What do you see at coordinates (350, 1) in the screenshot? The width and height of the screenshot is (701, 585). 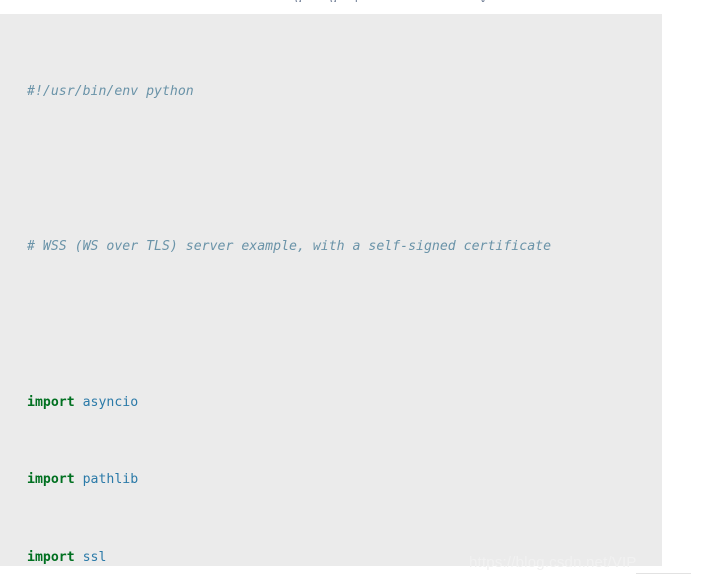 I see `clipped-top-row: g g j y` at bounding box center [350, 1].